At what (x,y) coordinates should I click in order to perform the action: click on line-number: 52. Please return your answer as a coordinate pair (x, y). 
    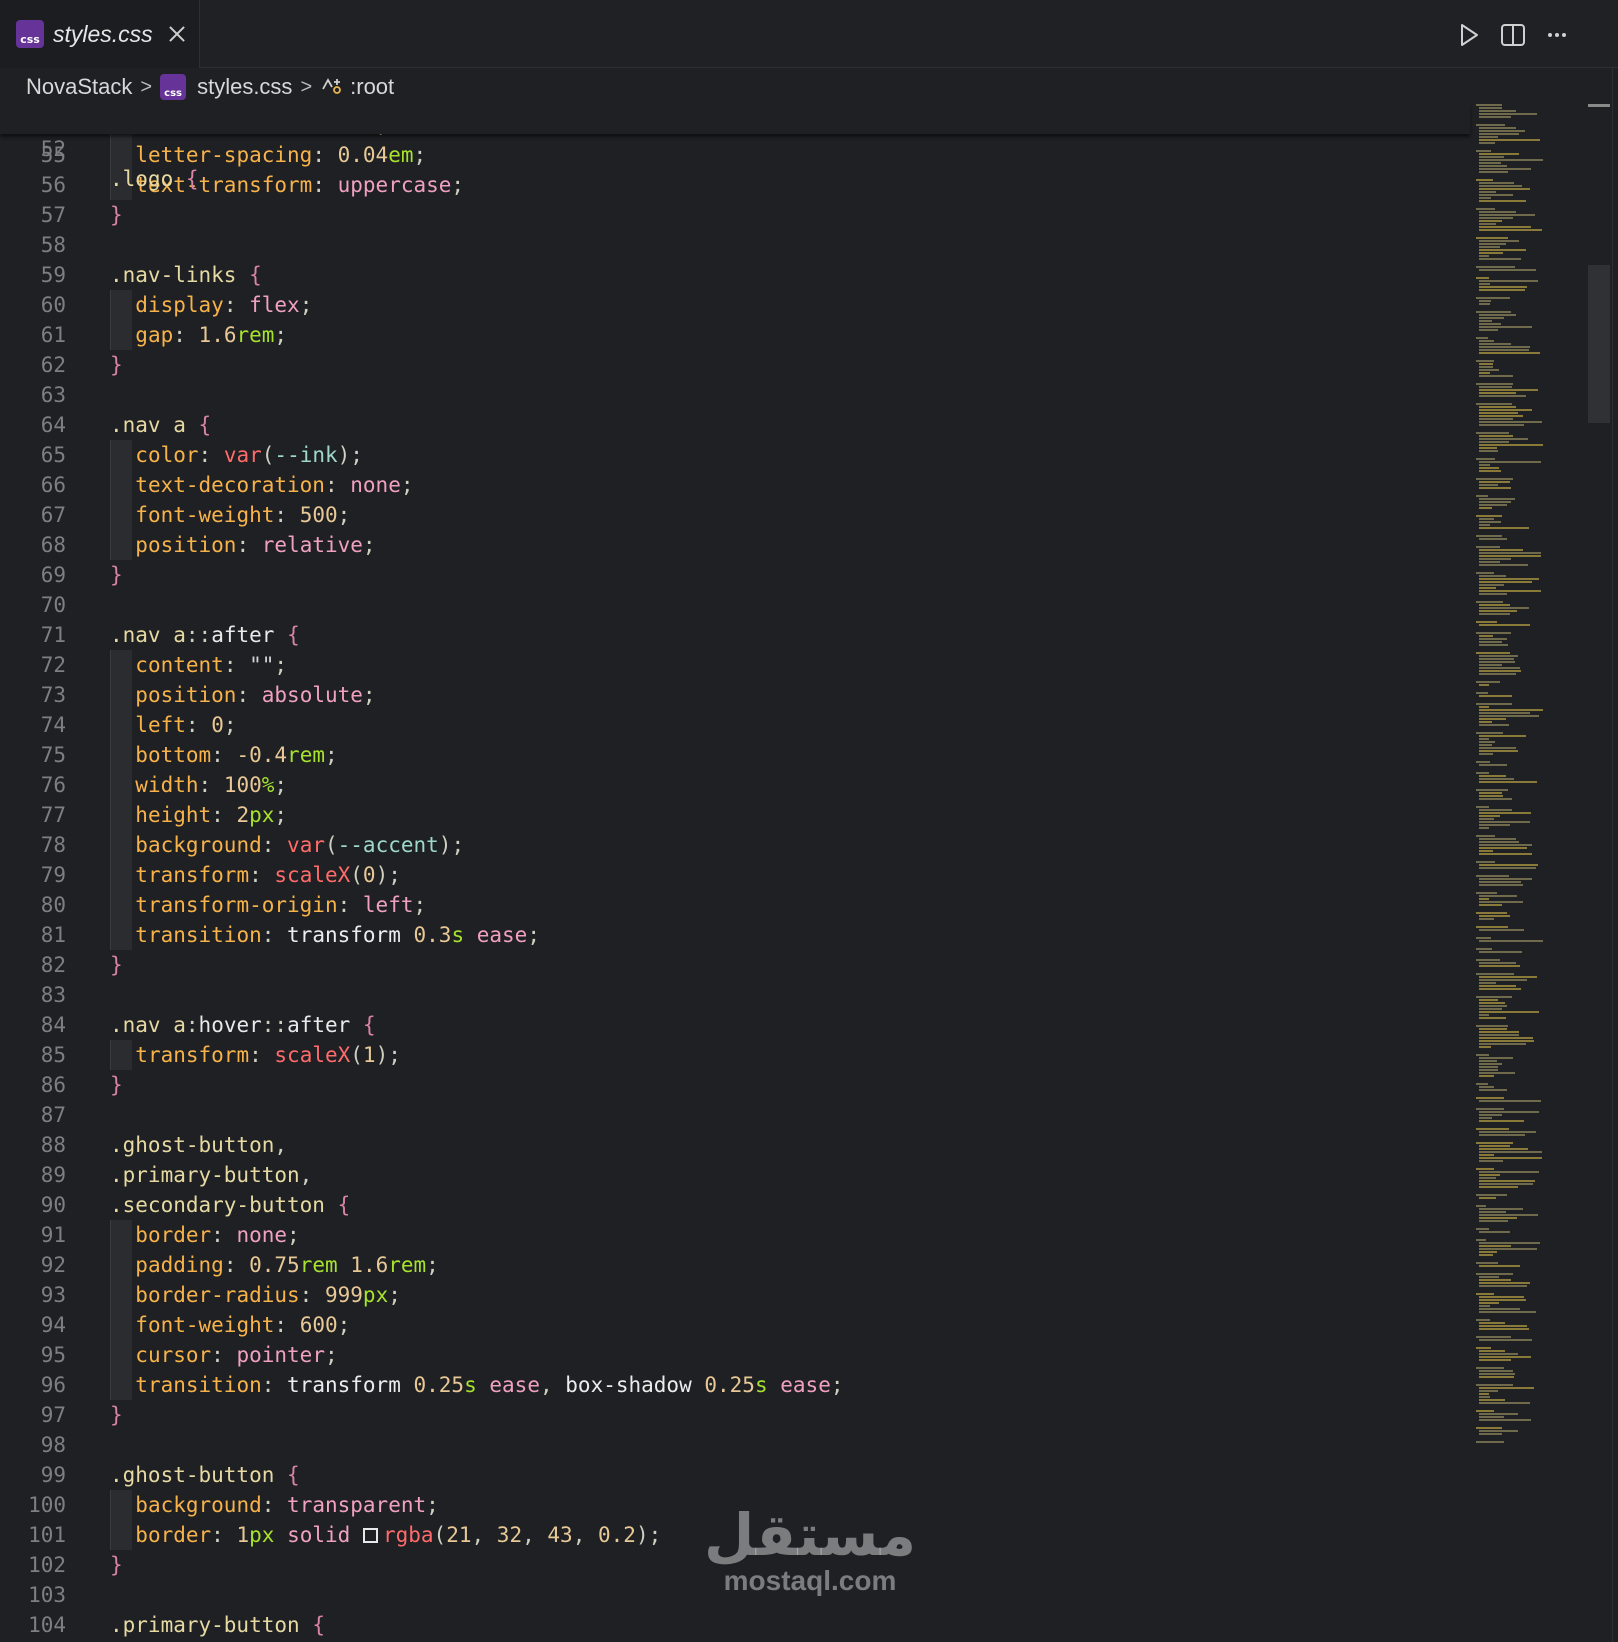
    Looking at the image, I should click on (53, 149).